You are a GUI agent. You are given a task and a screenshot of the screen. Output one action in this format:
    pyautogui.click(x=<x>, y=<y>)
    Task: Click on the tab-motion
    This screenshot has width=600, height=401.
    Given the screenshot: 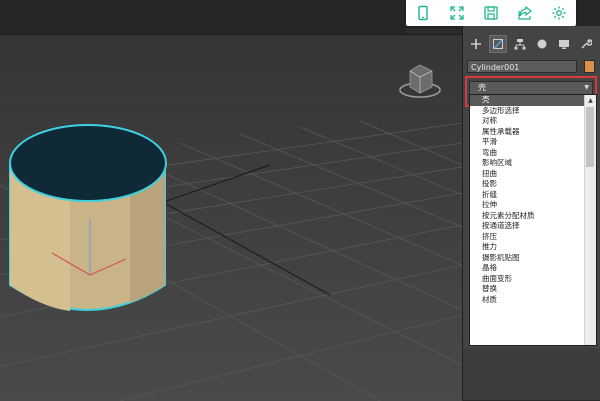 What is the action you would take?
    pyautogui.click(x=542, y=44)
    